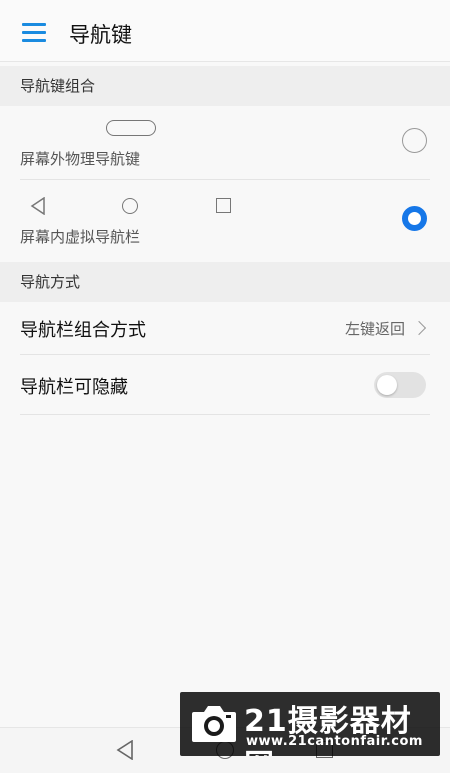  Describe the element at coordinates (225, 31) in the screenshot. I see `app-bar: 导航键` at that location.